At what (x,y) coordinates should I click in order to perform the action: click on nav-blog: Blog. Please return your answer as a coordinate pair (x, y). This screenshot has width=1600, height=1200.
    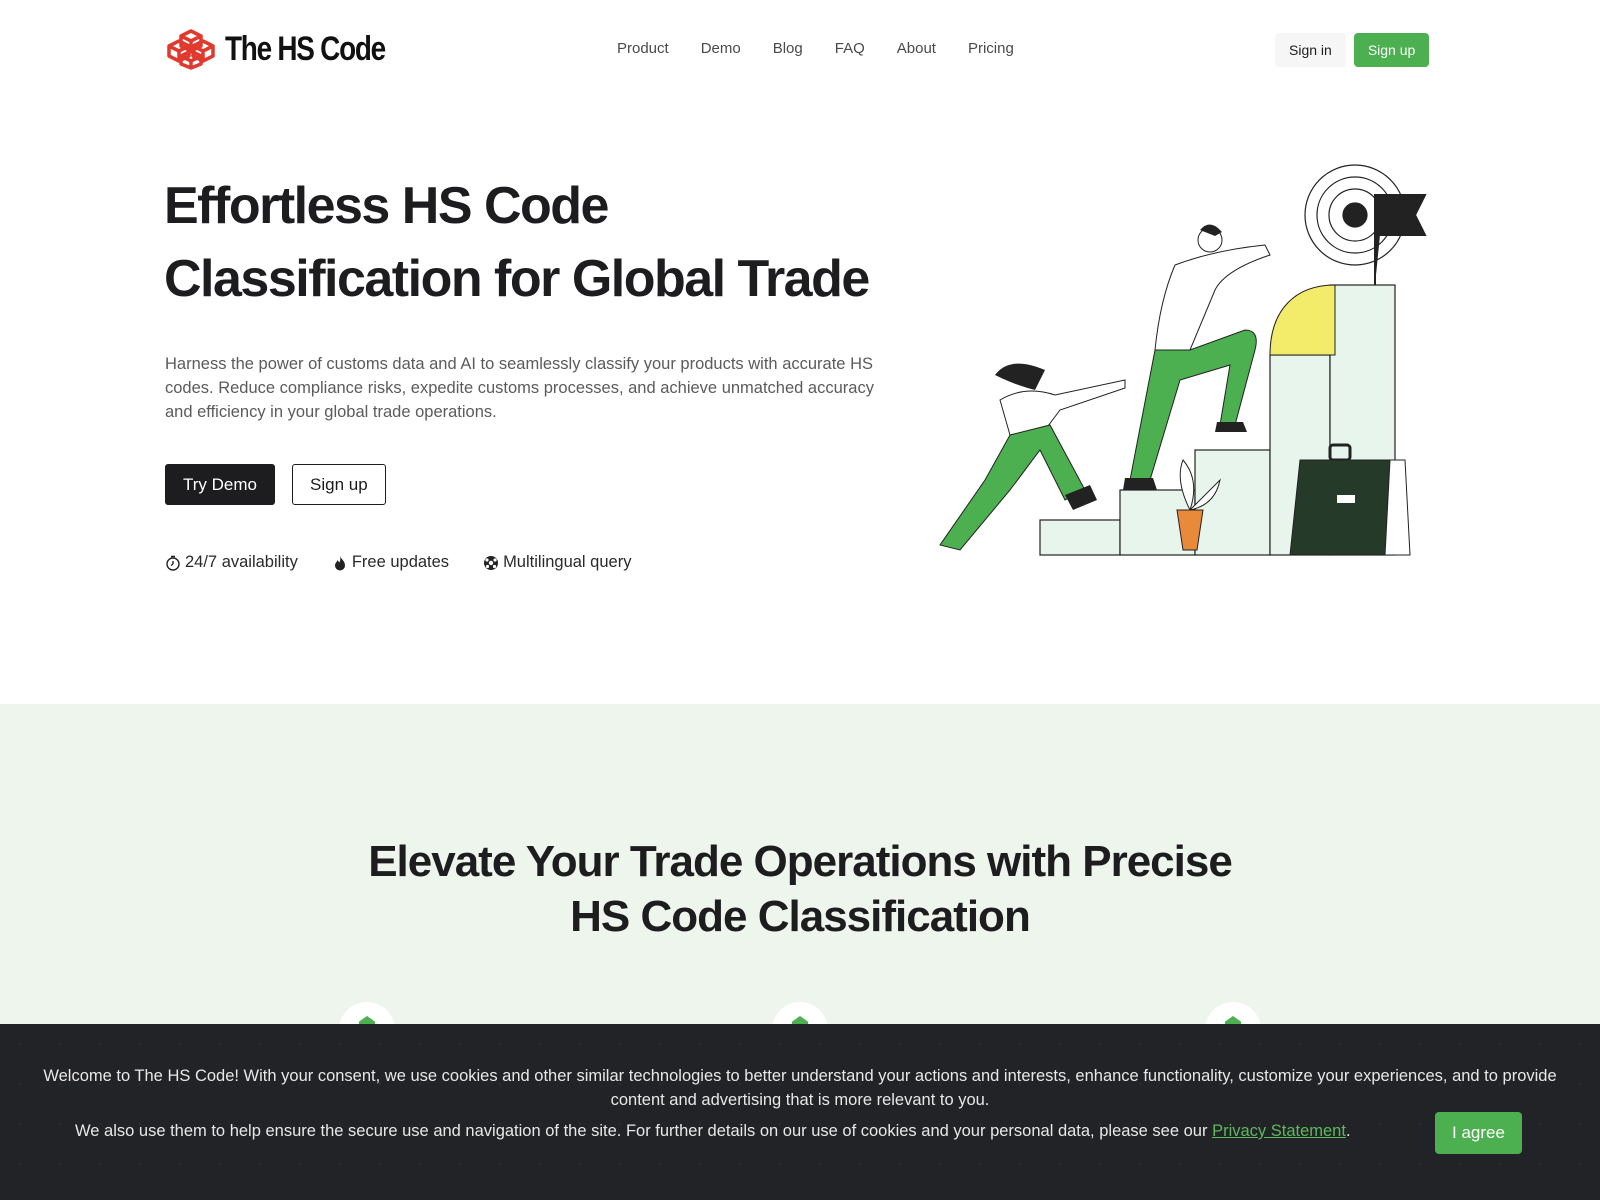
    Looking at the image, I should click on (788, 48).